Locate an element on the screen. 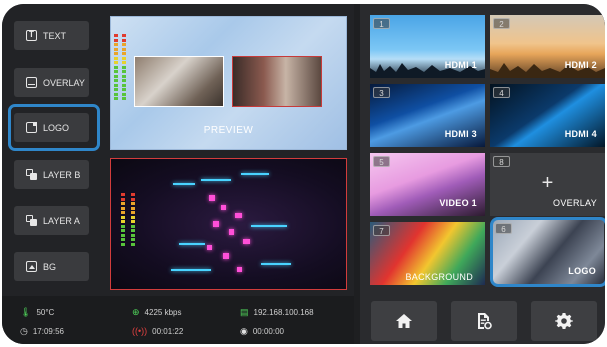  source-number: 5 is located at coordinates (381, 161).